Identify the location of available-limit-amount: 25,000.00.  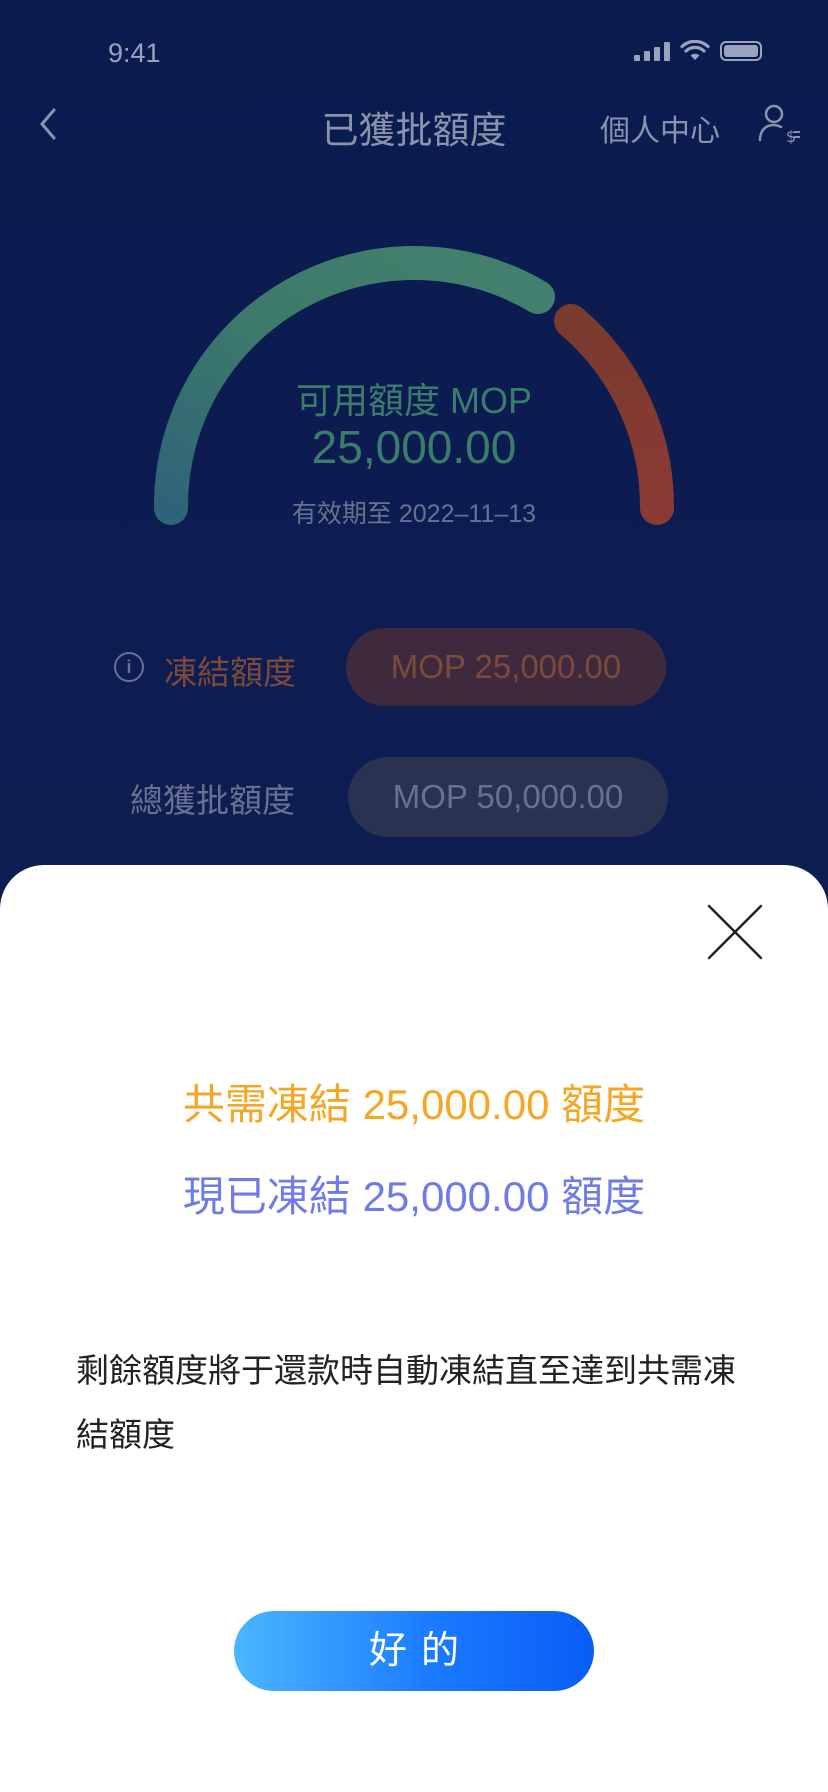
(414, 447).